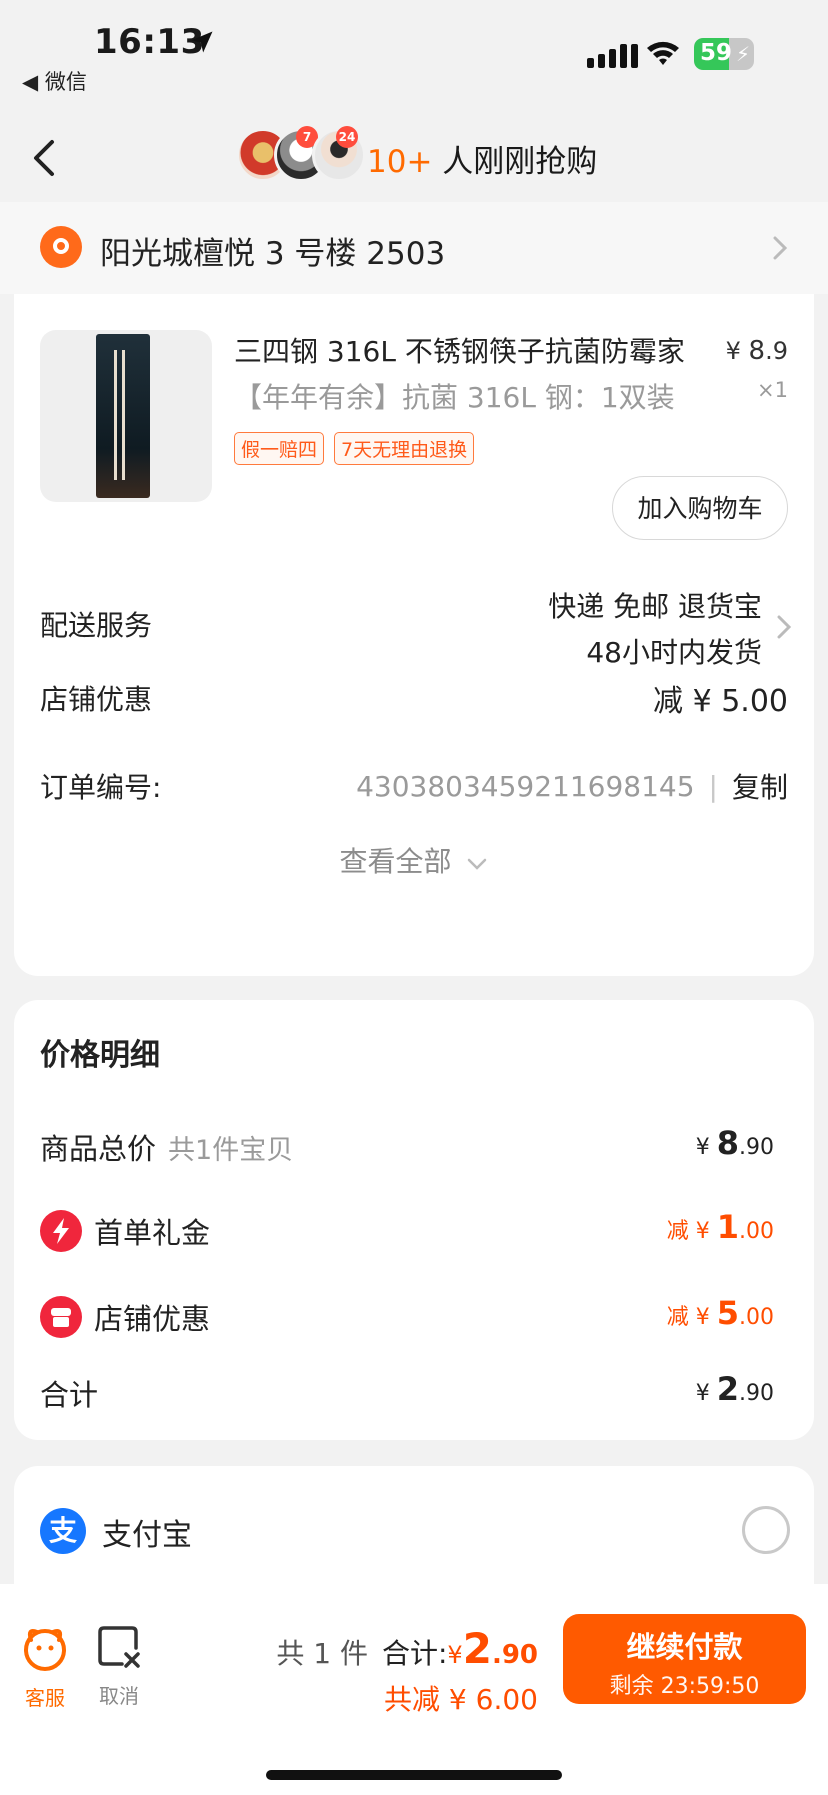 Image resolution: width=828 pixels, height=1795 pixels. I want to click on cancel-icon, so click(119, 1647).